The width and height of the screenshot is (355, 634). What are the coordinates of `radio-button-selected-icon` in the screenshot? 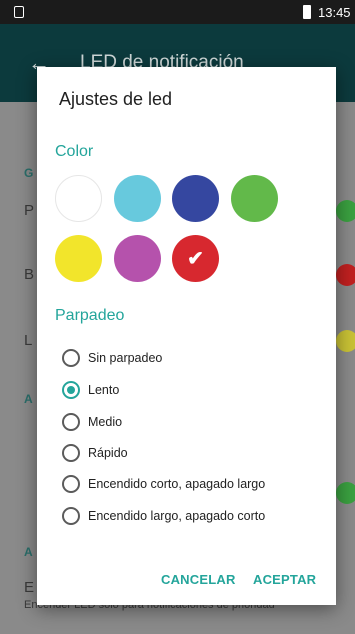 It's located at (71, 390).